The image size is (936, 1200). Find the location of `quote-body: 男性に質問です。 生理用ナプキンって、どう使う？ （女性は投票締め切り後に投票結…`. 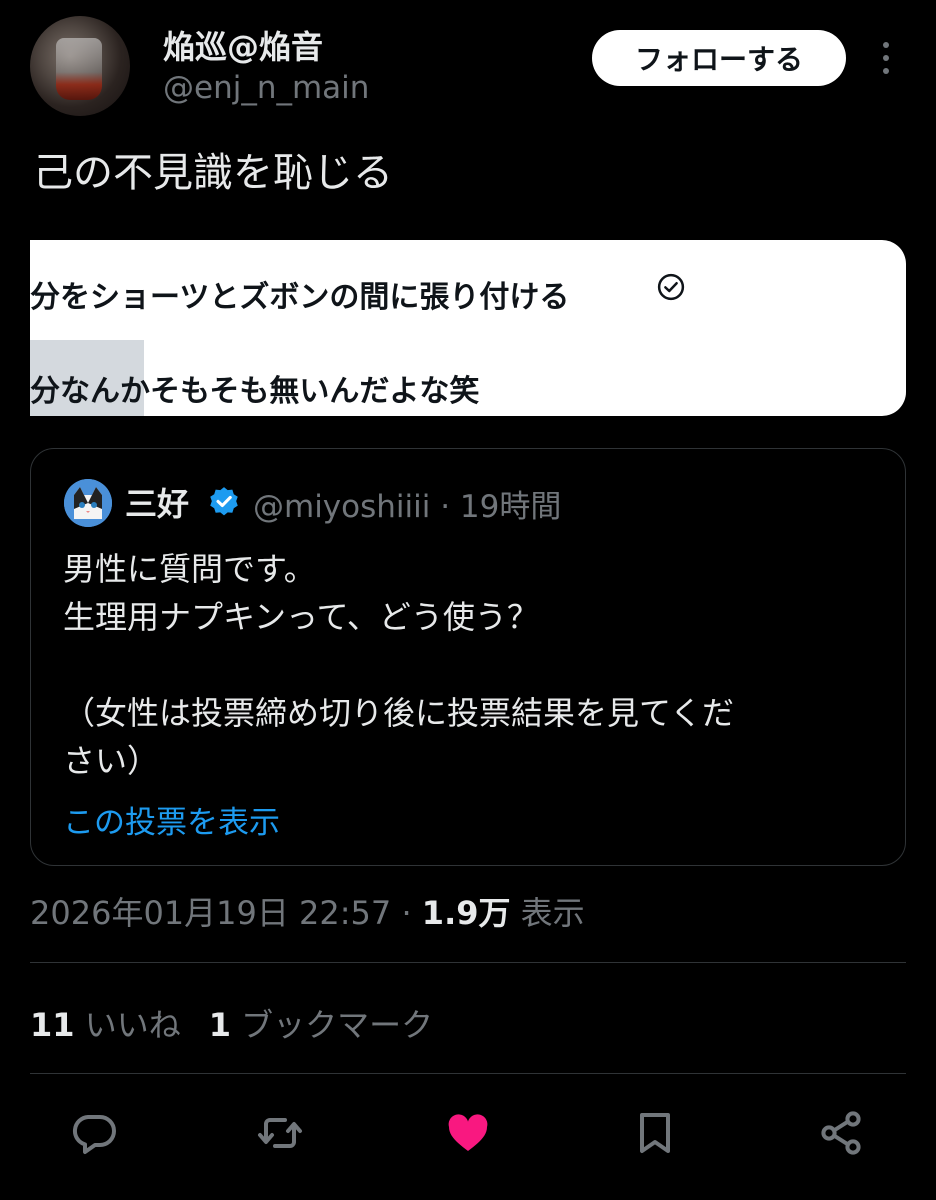

quote-body: 男性に質問です。 生理用ナプキンって、どう使う？ （女性は投票締め切り後に投票結… is located at coordinates (399, 665).